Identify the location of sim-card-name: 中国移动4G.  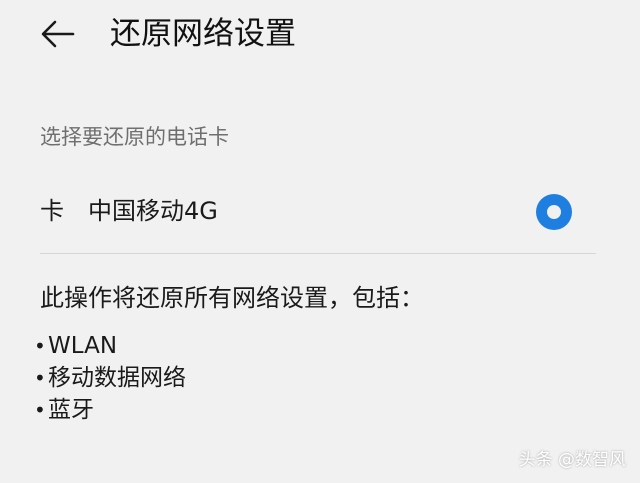
(153, 211).